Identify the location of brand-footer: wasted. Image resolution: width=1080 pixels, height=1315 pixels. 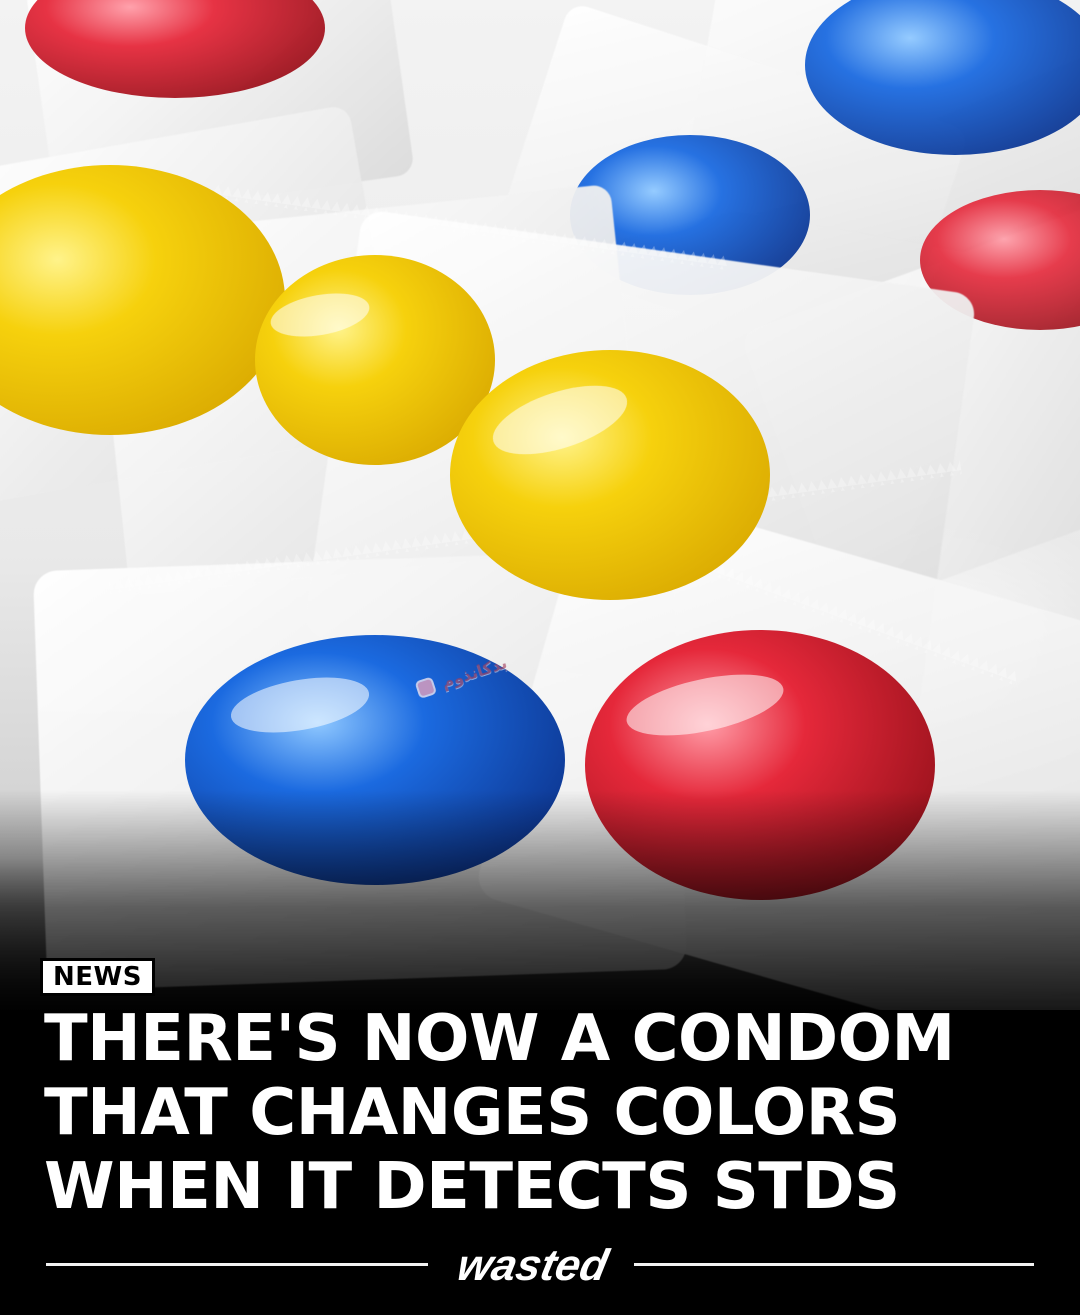
(540, 1266).